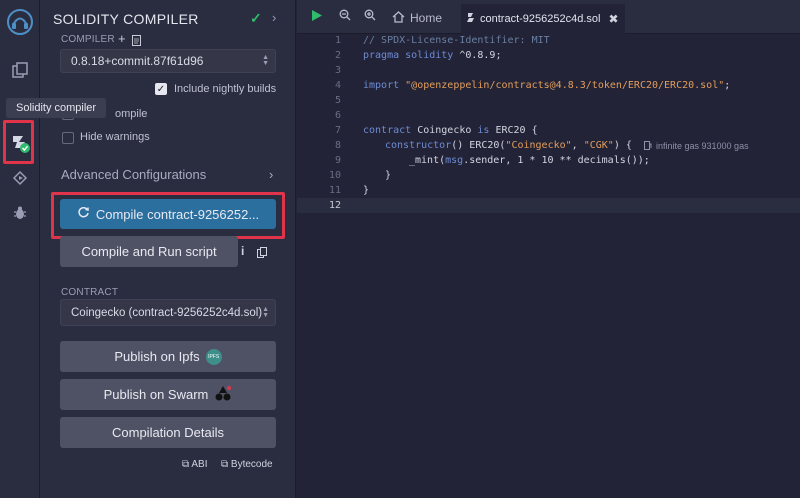 Image resolution: width=800 pixels, height=498 pixels. I want to click on compilation-details-label: Compilation Details, so click(168, 432).